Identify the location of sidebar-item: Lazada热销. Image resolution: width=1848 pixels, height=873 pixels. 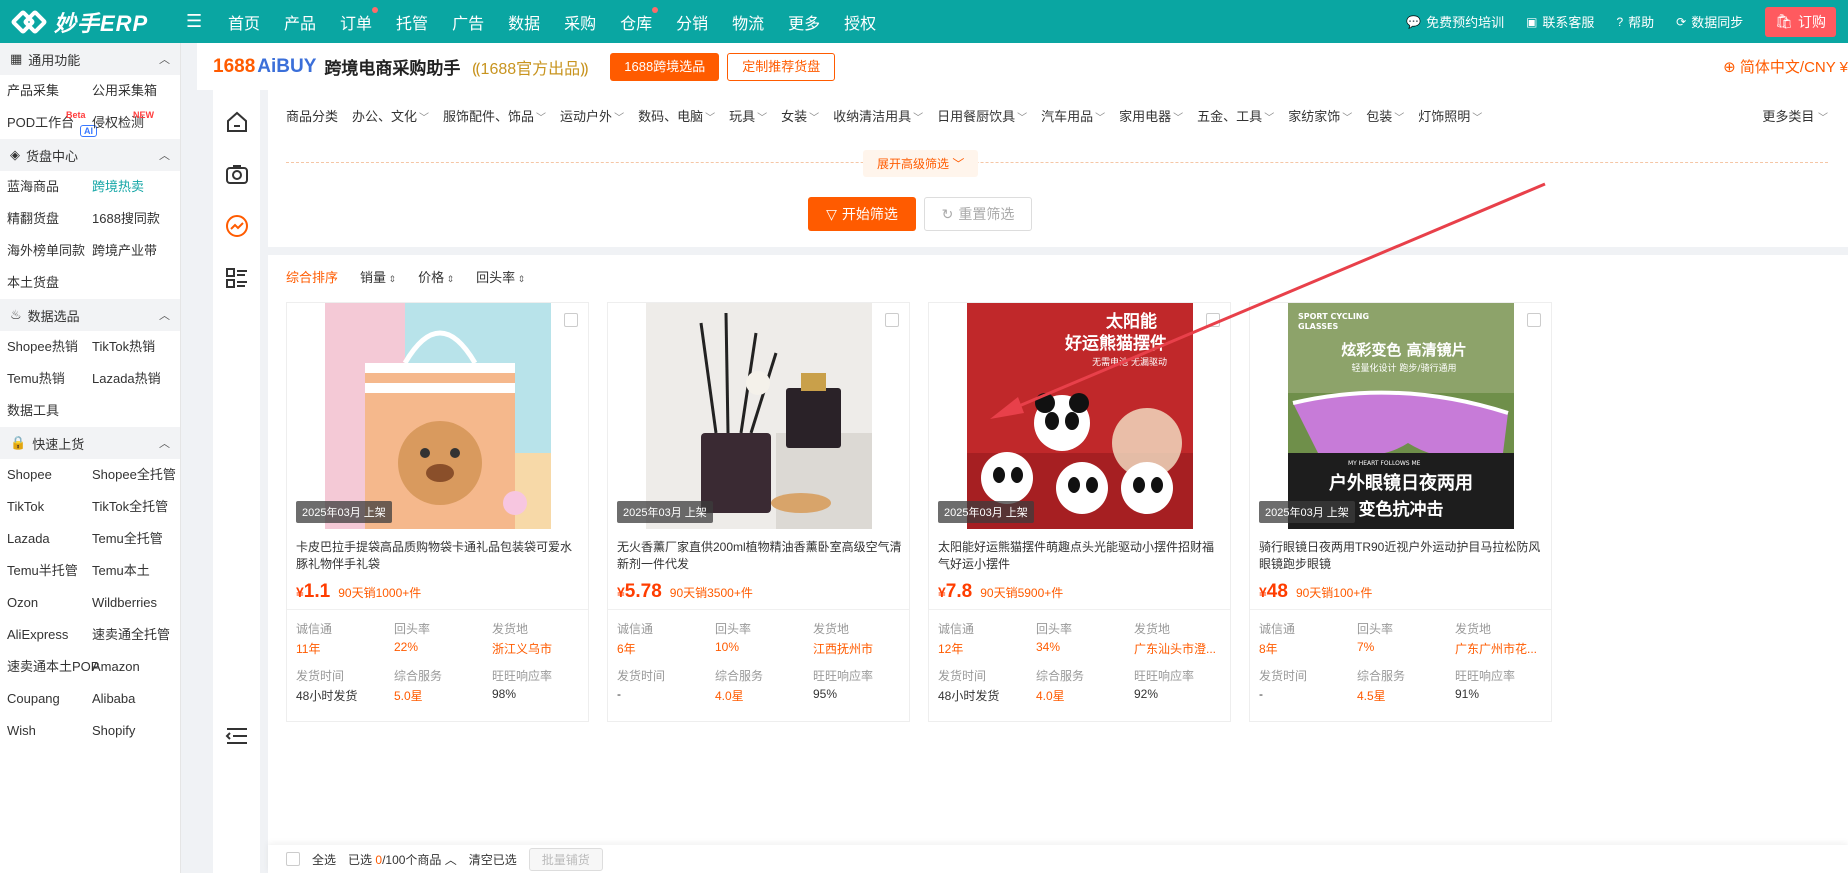
(132, 379).